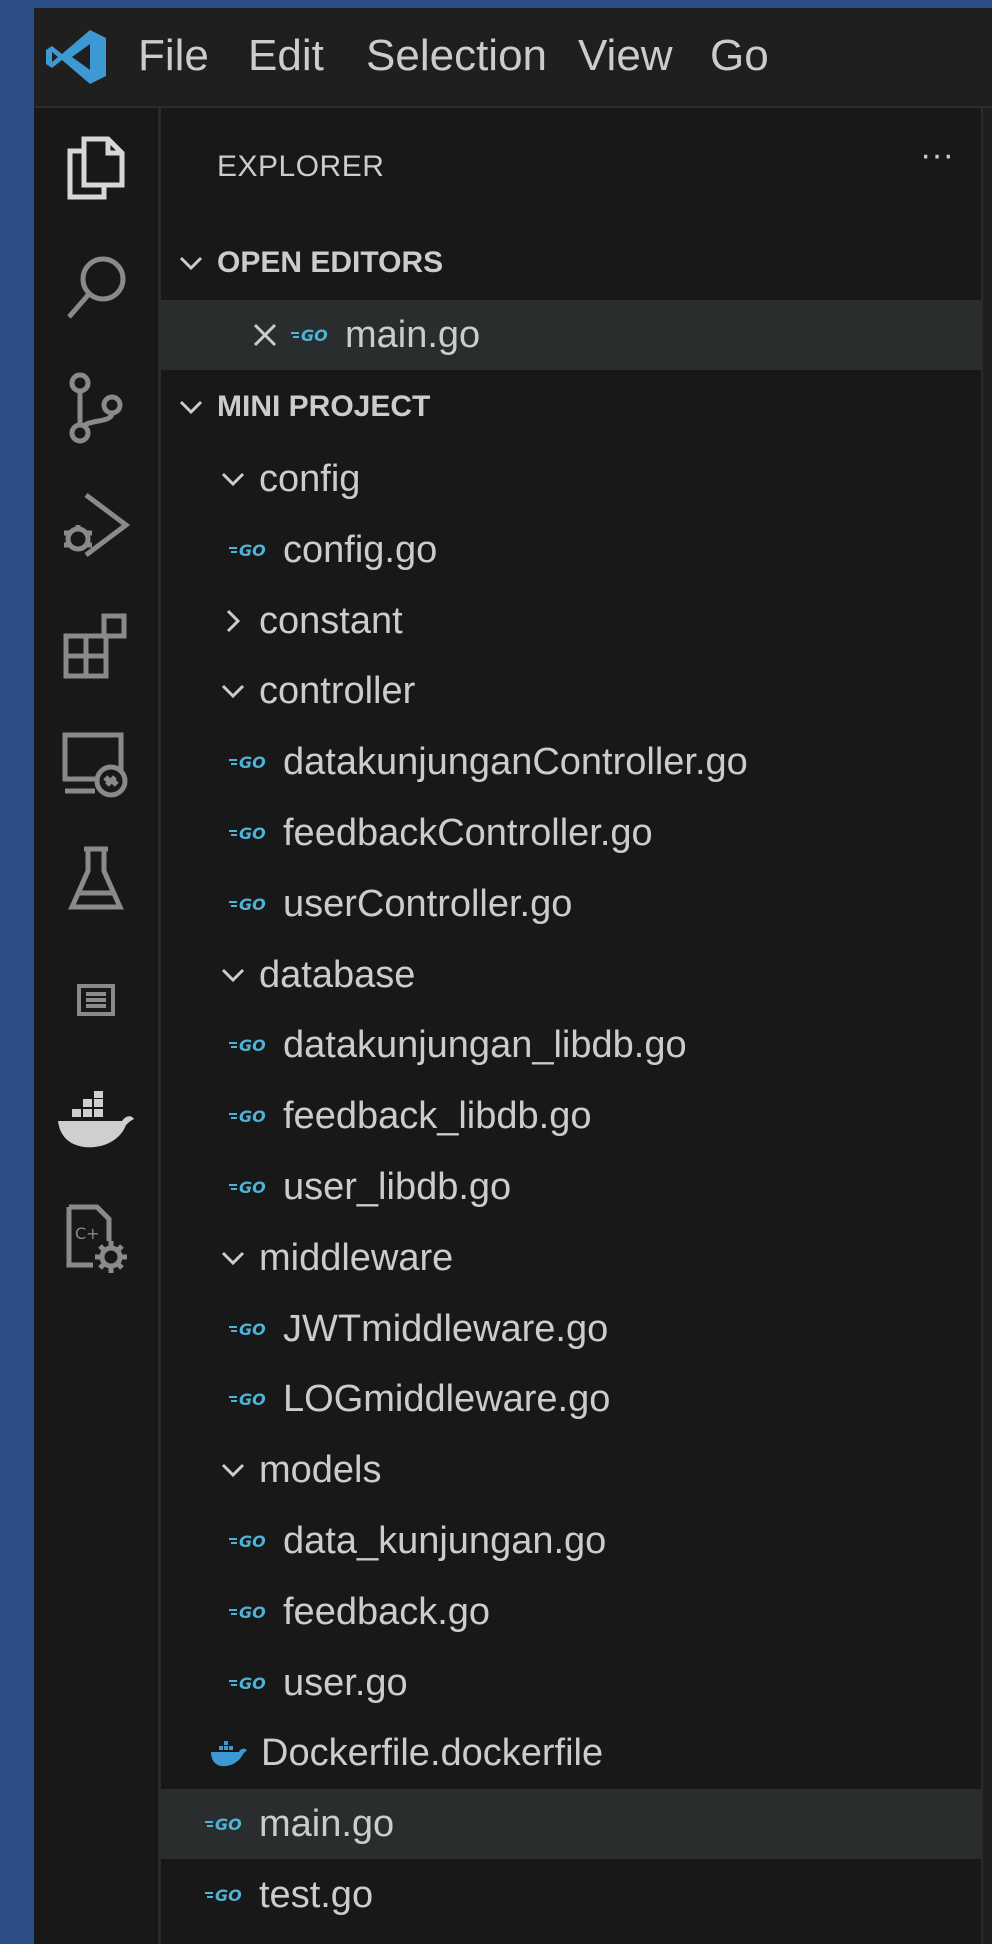  I want to click on open-editors-label: OPEN EDITORS, so click(330, 262).